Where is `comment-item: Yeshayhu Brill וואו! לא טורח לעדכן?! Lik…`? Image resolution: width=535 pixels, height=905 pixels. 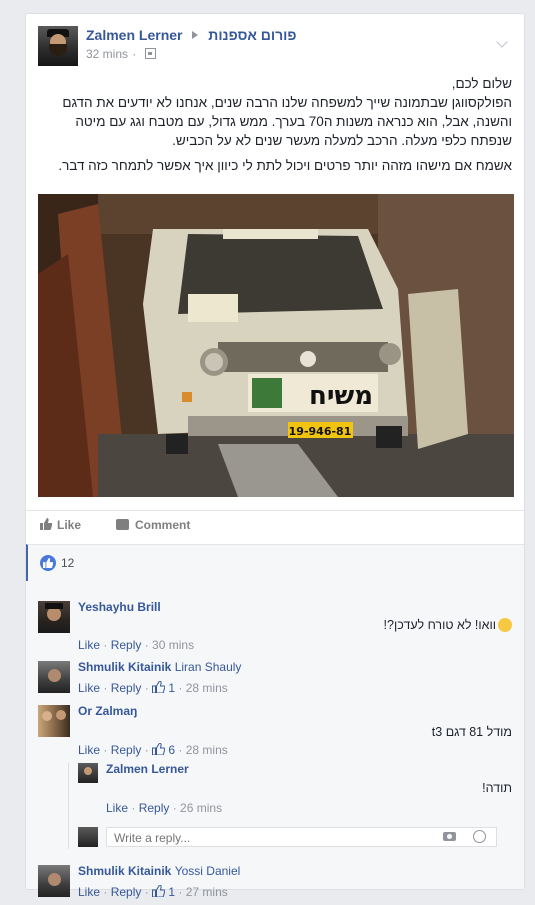
comment-item: Yeshayhu Brill וואו! לא טורח לעדכן?! Lik… is located at coordinates (275, 626).